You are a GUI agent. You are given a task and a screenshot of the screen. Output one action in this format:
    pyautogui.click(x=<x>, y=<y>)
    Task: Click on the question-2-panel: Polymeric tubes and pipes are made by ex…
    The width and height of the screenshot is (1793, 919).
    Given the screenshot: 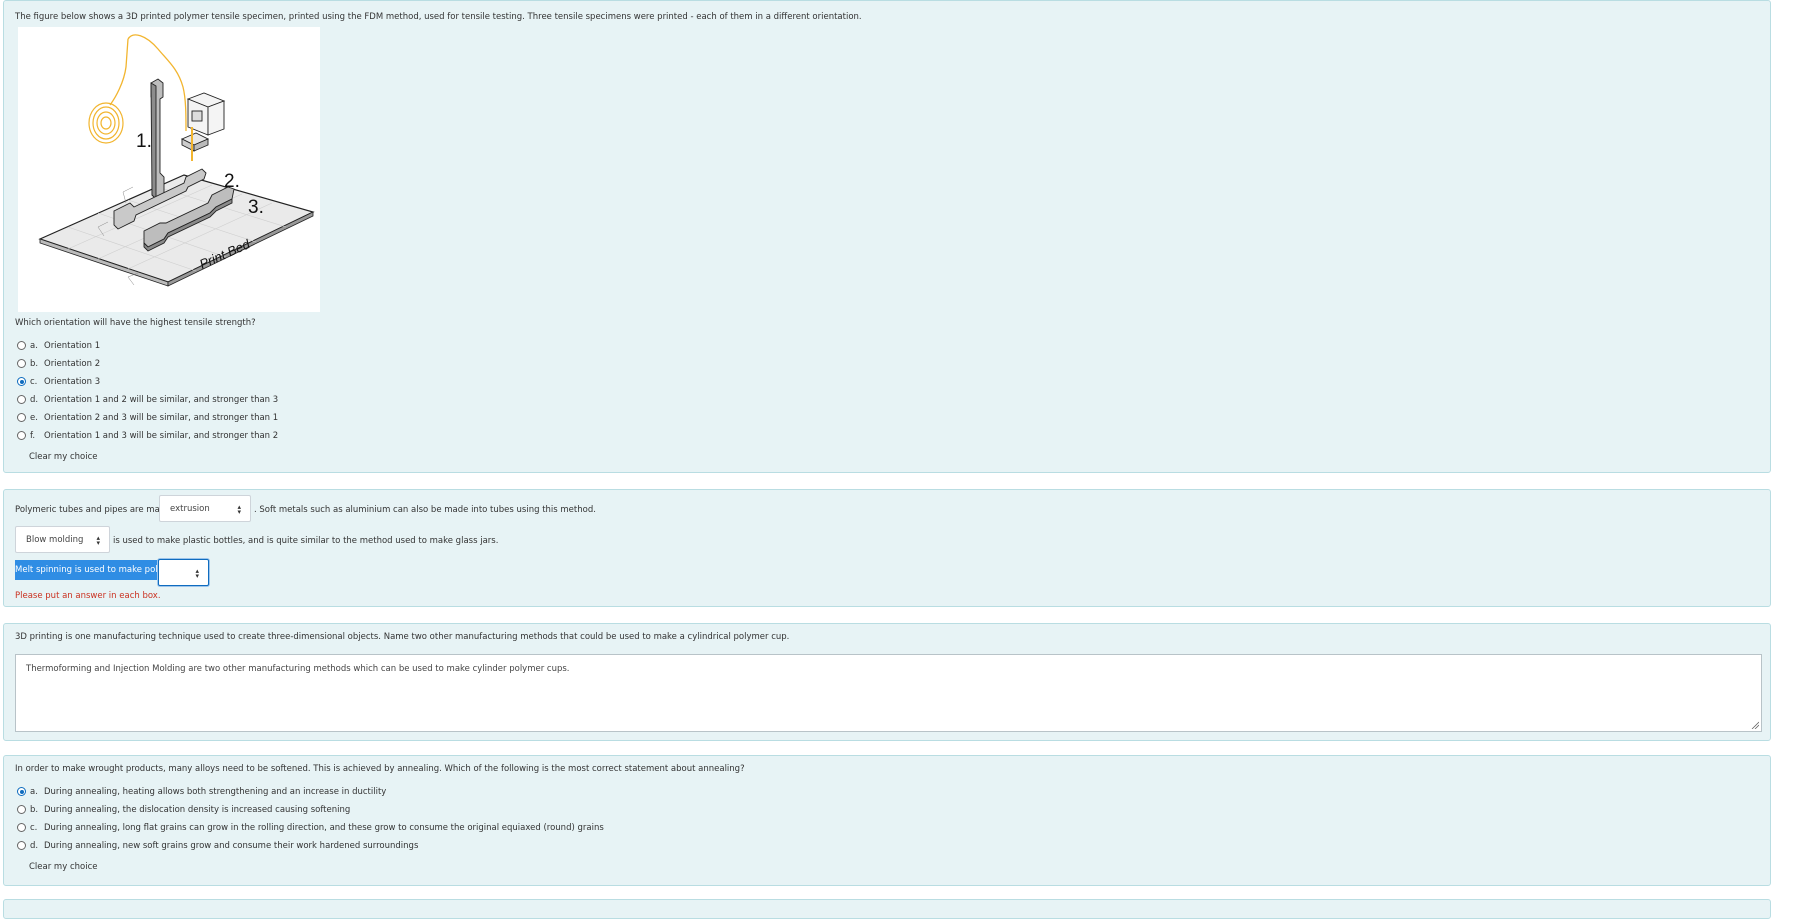 What is the action you would take?
    pyautogui.click(x=887, y=548)
    